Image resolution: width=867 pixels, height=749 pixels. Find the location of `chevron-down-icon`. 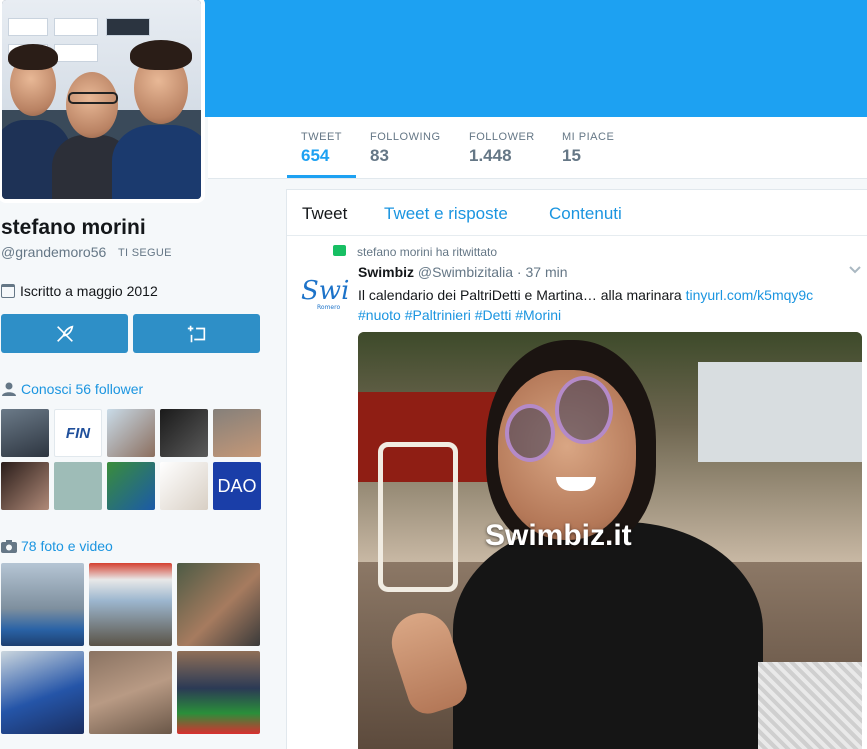

chevron-down-icon is located at coordinates (855, 270).